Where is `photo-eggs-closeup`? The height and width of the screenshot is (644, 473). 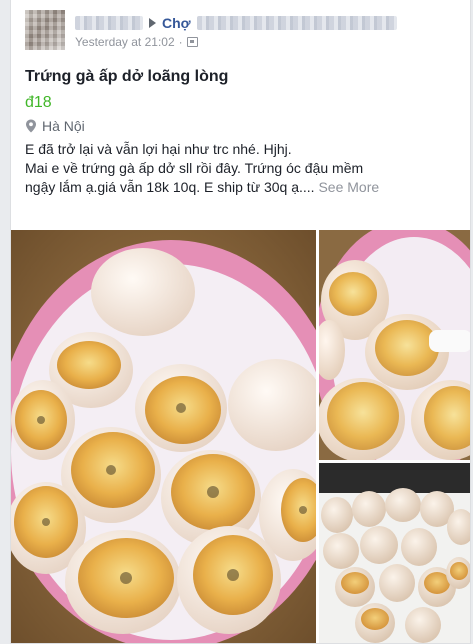
photo-eggs-closeup is located at coordinates (394, 345).